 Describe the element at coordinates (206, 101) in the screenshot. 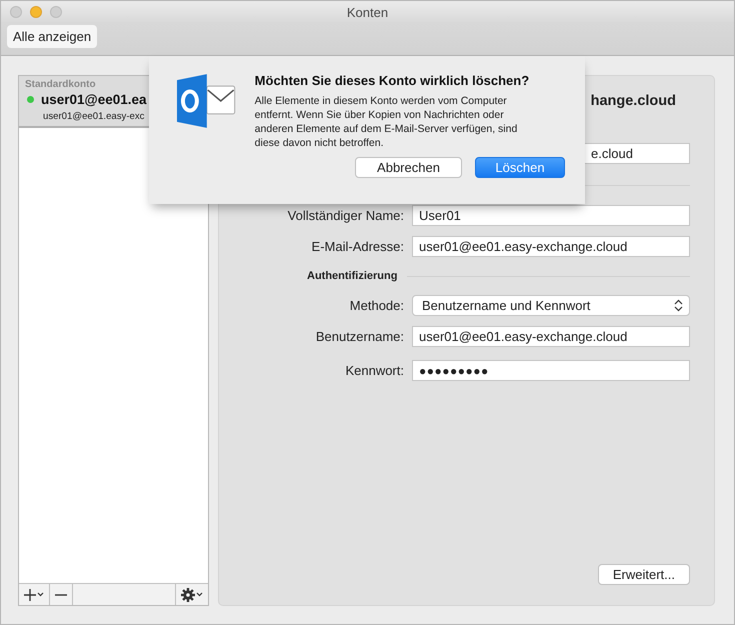

I see `mail-app-icon` at that location.